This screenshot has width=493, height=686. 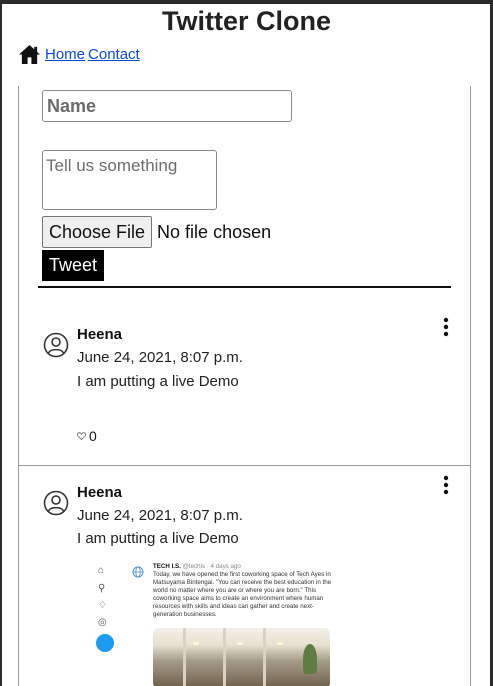 I want to click on heart-icon, so click(x=81, y=436).